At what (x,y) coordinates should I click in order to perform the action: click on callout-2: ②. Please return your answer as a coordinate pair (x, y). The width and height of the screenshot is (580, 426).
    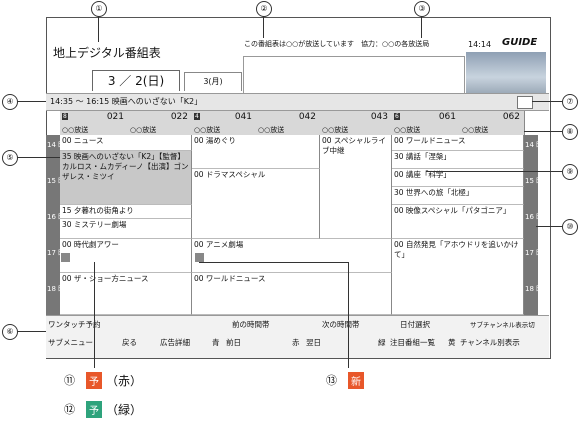
    Looking at the image, I should click on (264, 9).